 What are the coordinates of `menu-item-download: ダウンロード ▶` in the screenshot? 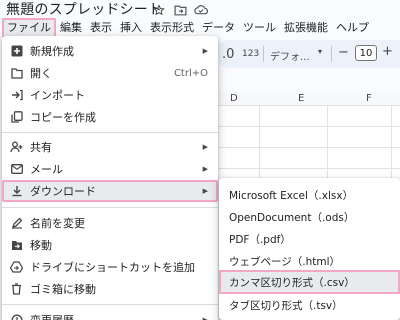 It's located at (110, 191).